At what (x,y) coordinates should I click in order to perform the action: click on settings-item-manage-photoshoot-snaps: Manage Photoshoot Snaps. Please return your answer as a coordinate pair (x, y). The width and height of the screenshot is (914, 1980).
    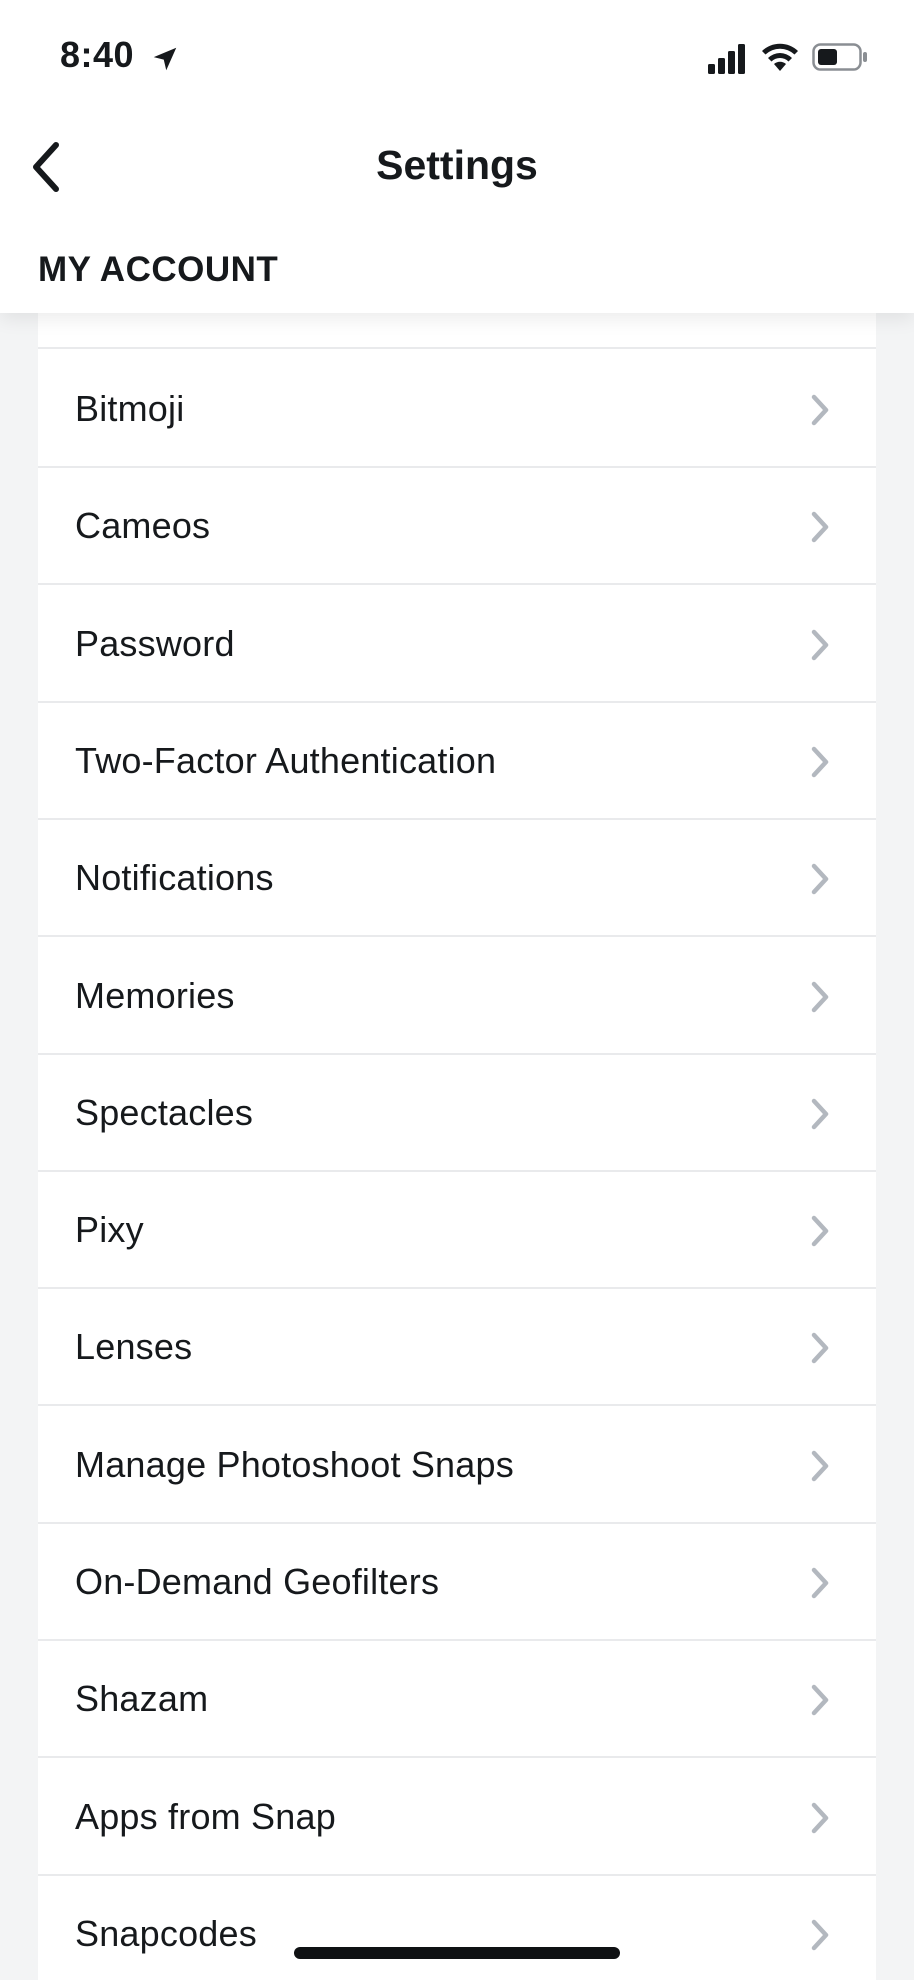
    Looking at the image, I should click on (457, 1465).